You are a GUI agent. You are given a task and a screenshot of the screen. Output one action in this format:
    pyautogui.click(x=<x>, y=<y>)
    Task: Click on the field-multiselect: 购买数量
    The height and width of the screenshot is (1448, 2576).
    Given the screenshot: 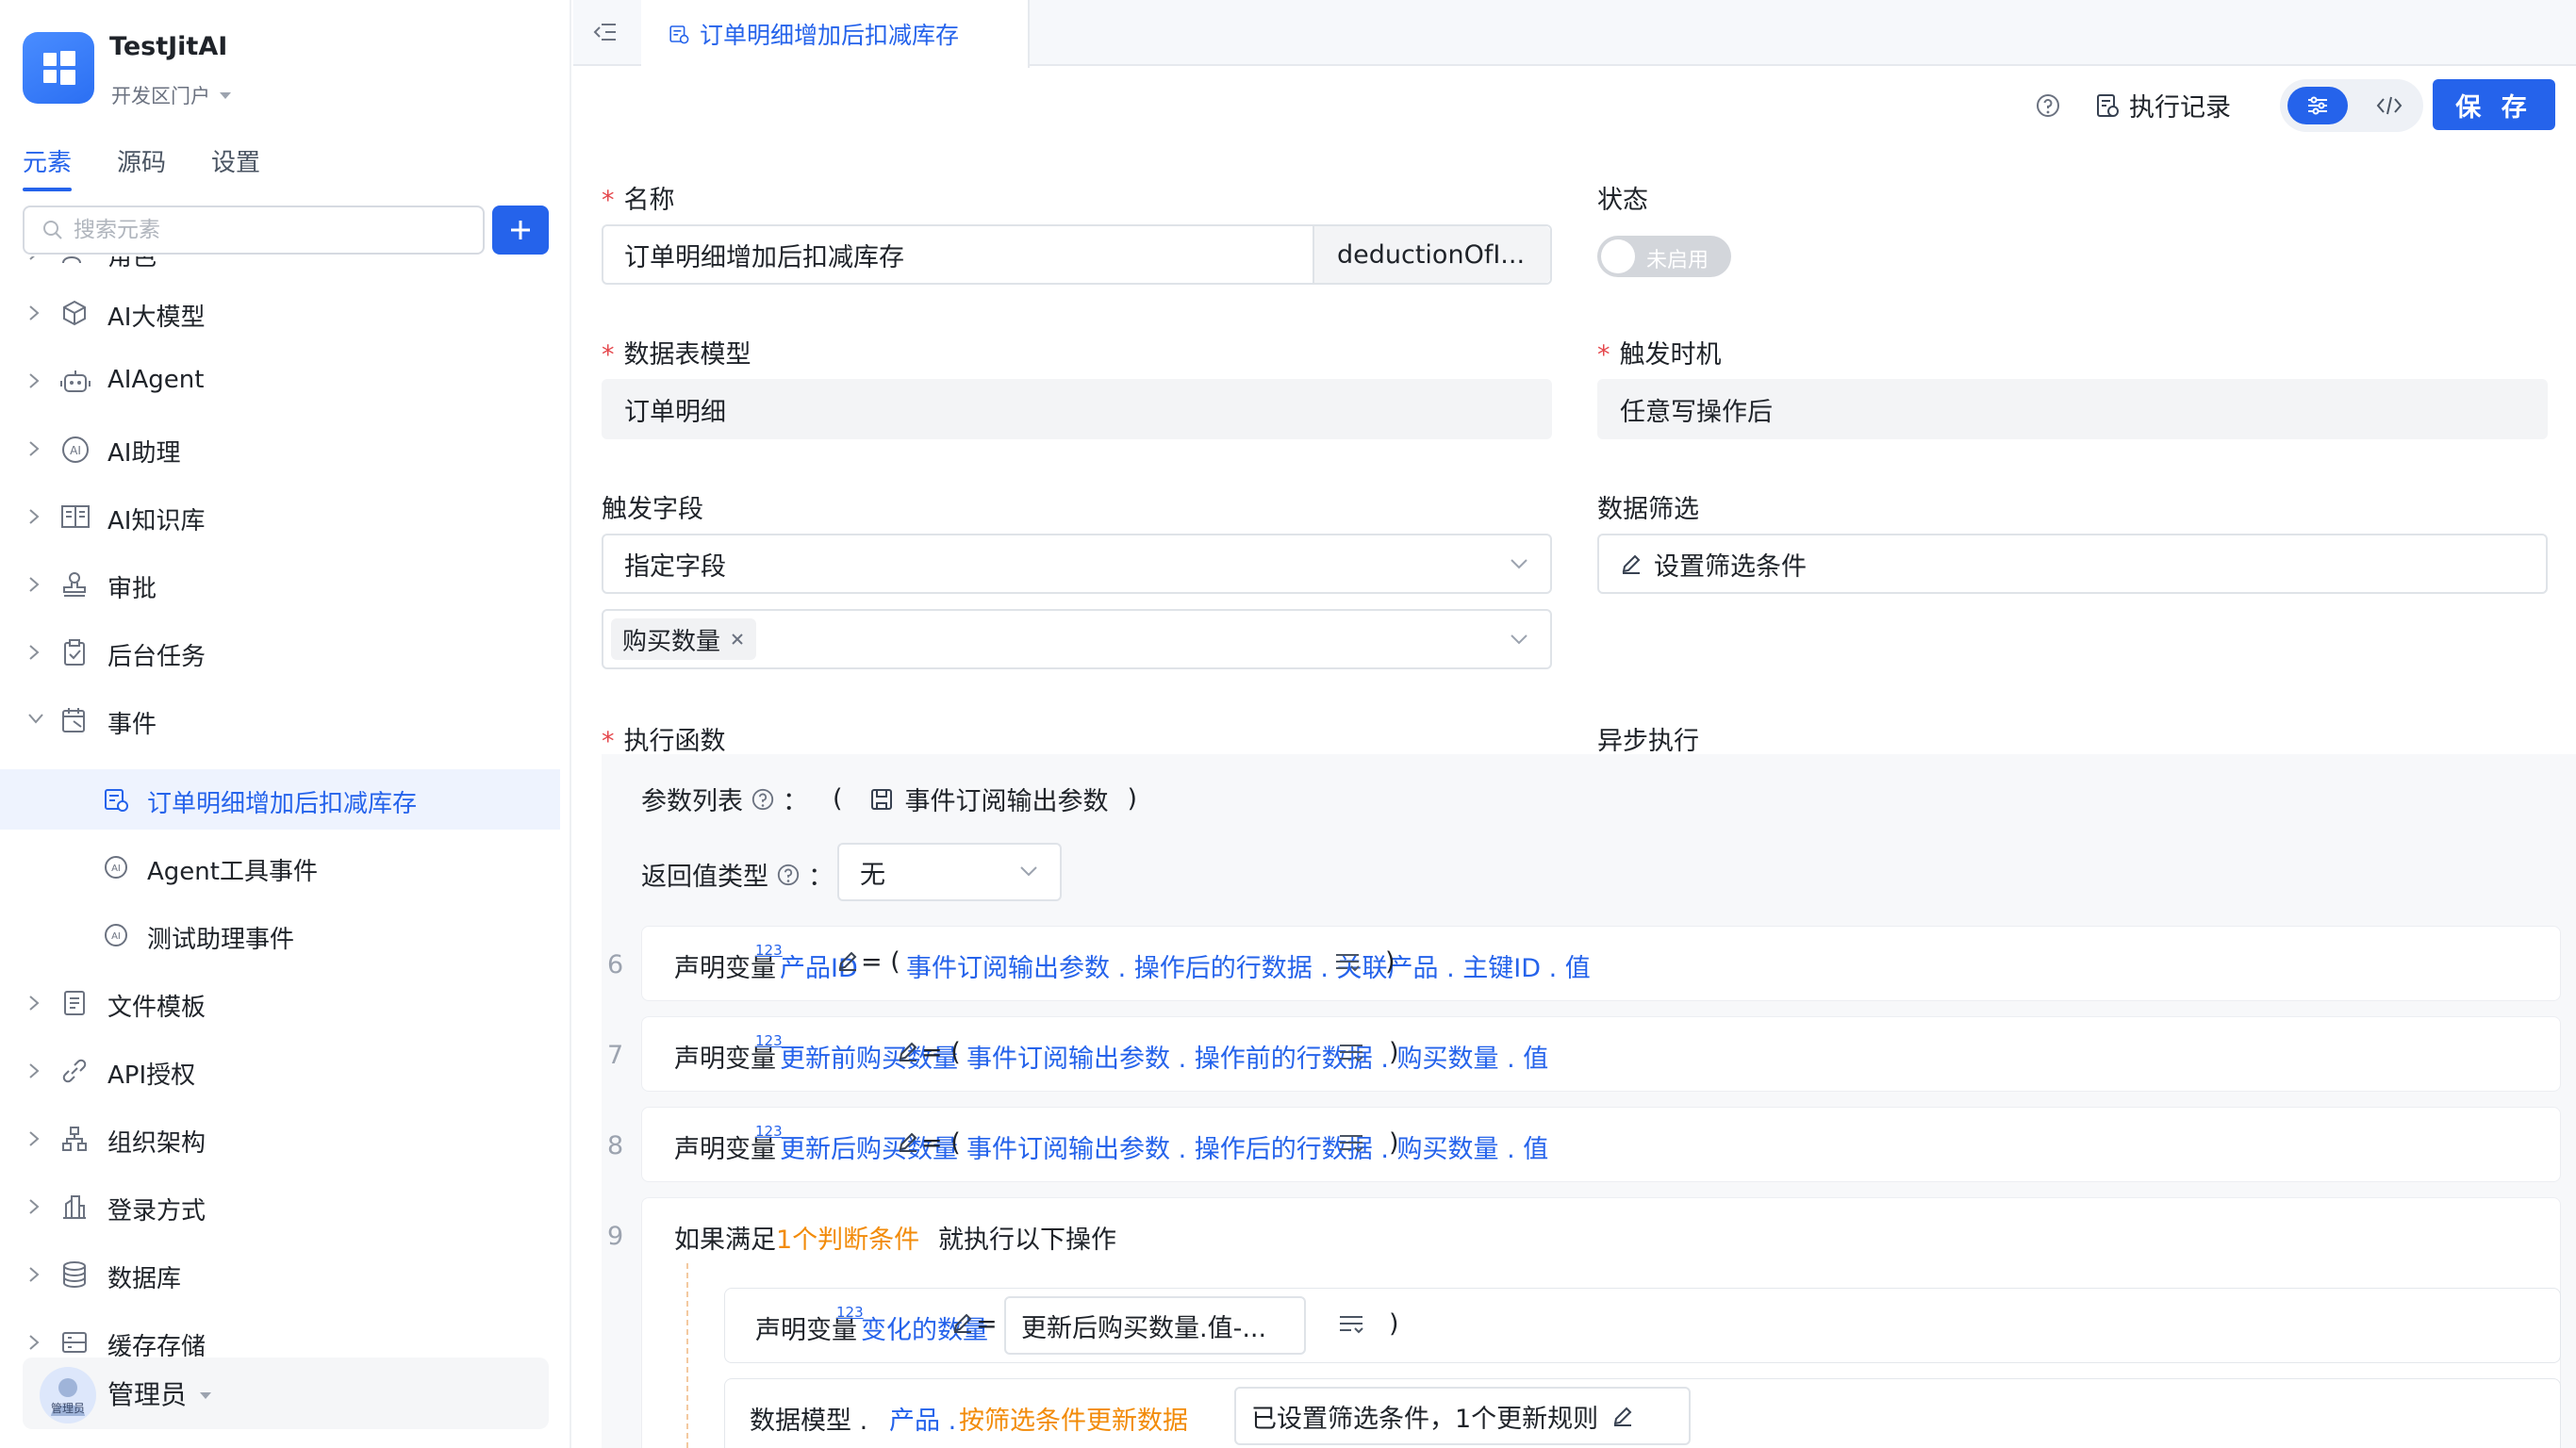 What is the action you would take?
    pyautogui.click(x=1077, y=639)
    